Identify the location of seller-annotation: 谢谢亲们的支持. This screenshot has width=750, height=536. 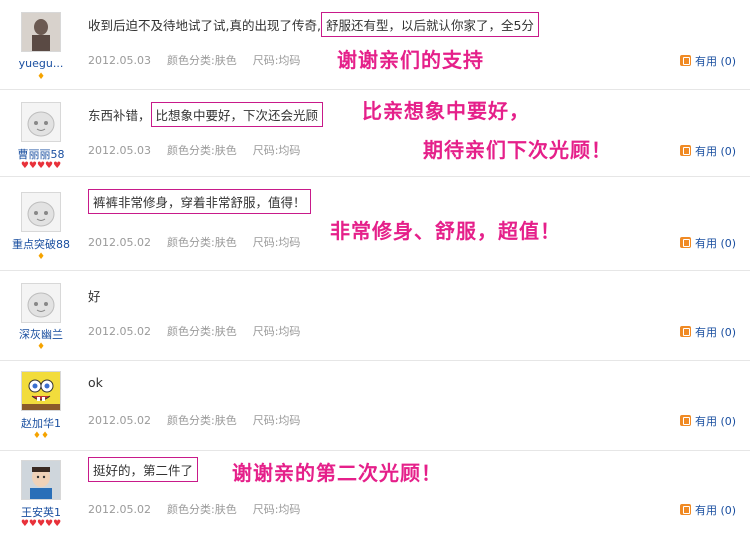
(410, 60).